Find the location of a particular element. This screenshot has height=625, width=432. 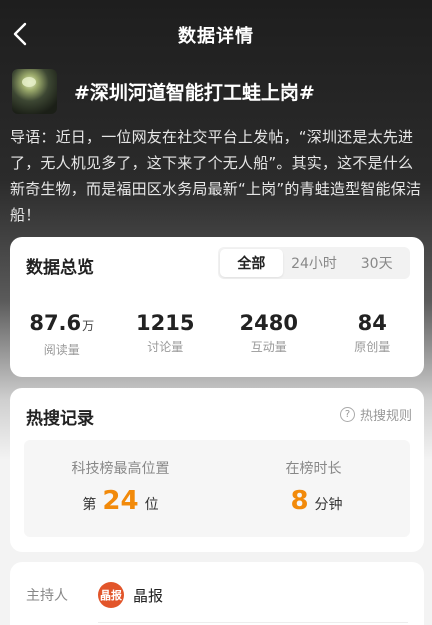

hot-search-title: 热搜记录 is located at coordinates (60, 419).